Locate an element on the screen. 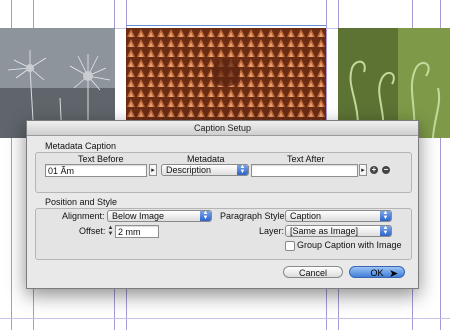 Image resolution: width=450 pixels, height=330 pixels. plus-icon: + is located at coordinates (374, 169).